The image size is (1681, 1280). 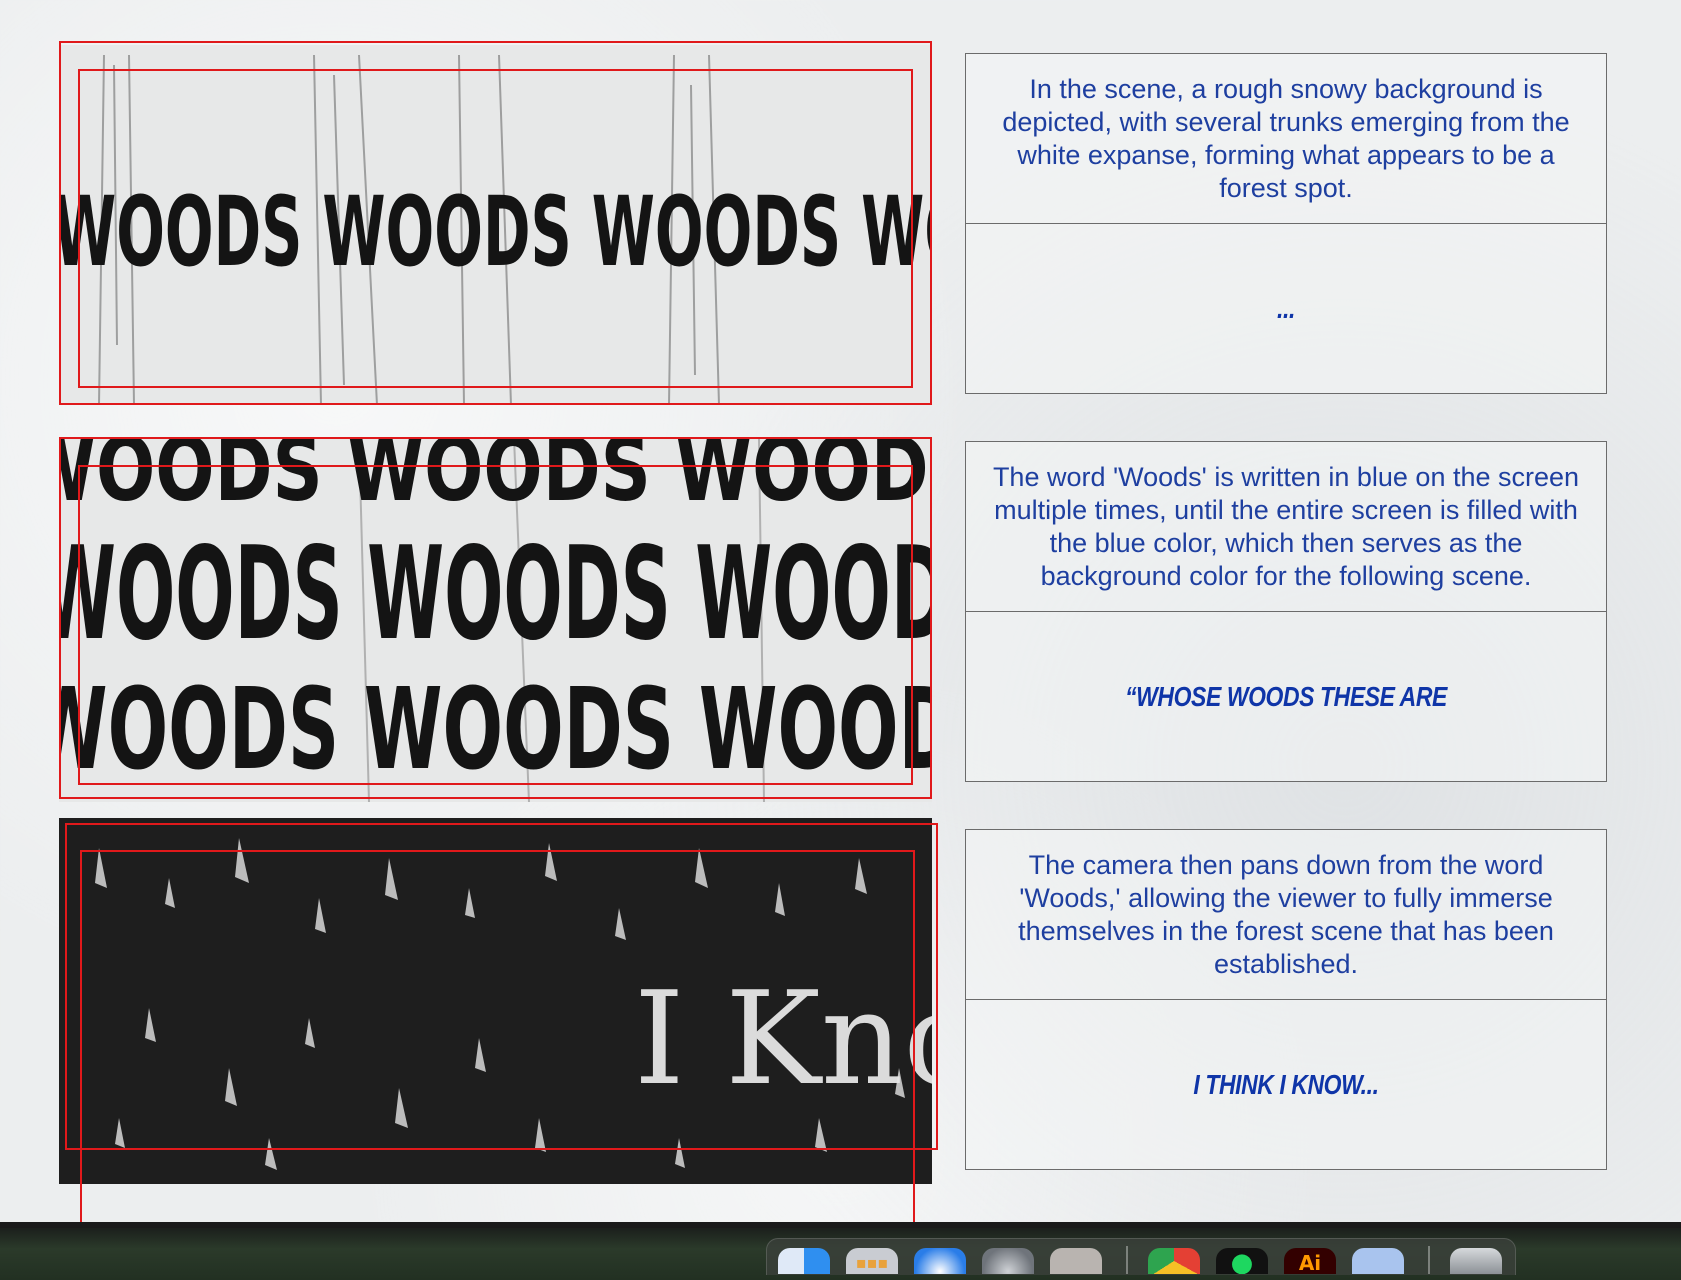 I want to click on finder-icon, so click(x=804, y=1261).